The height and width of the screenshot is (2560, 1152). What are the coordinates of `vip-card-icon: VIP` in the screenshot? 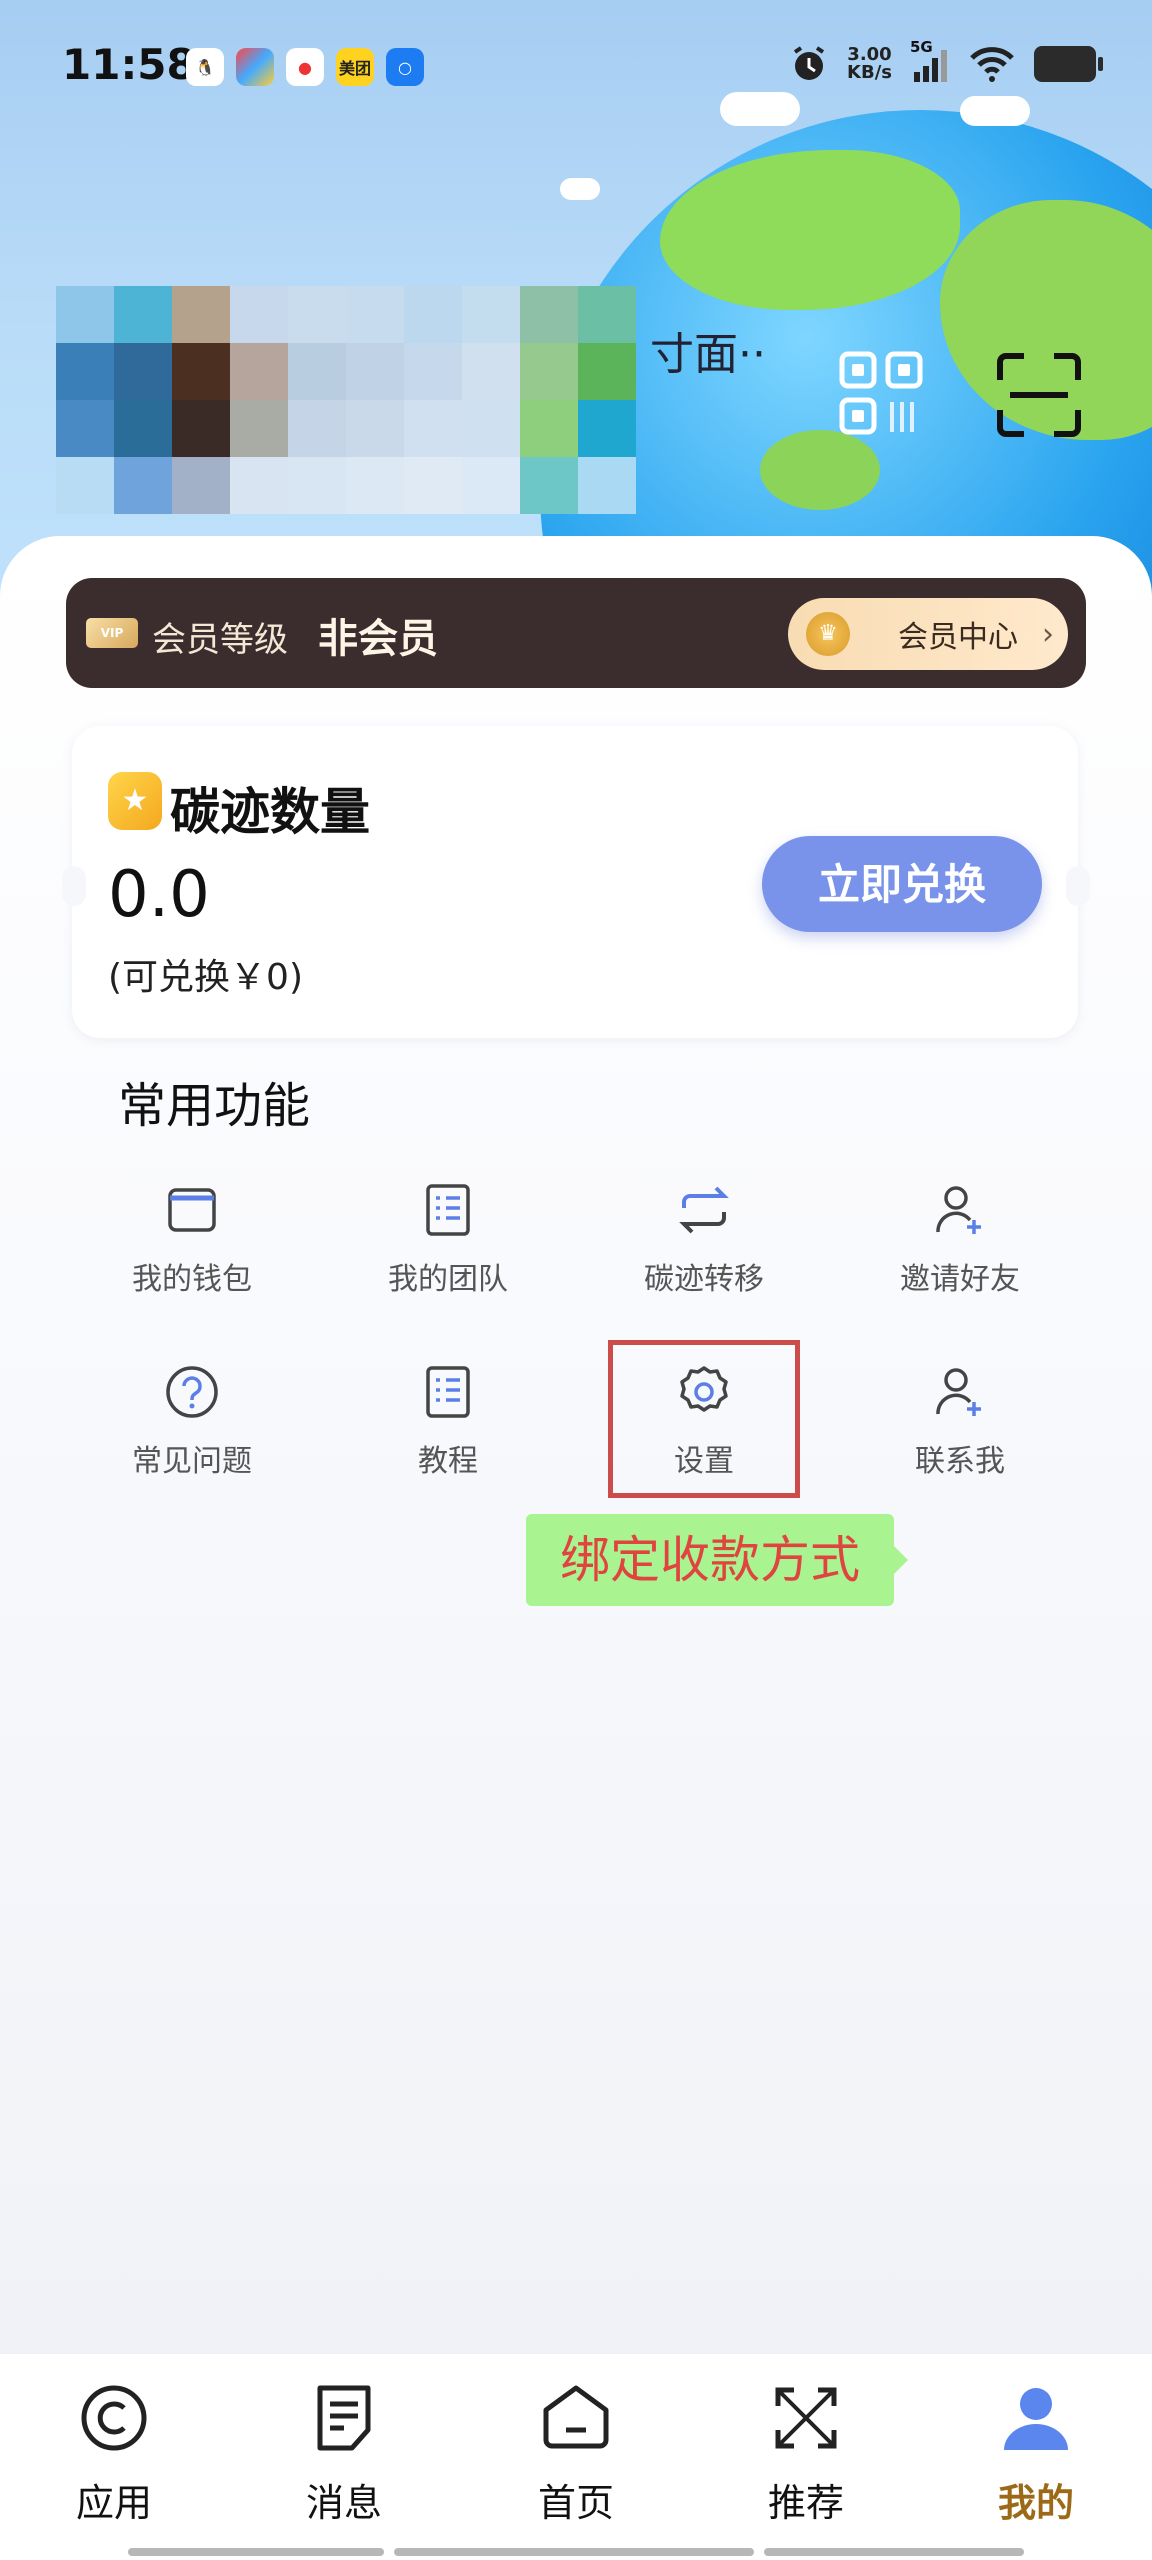 It's located at (112, 633).